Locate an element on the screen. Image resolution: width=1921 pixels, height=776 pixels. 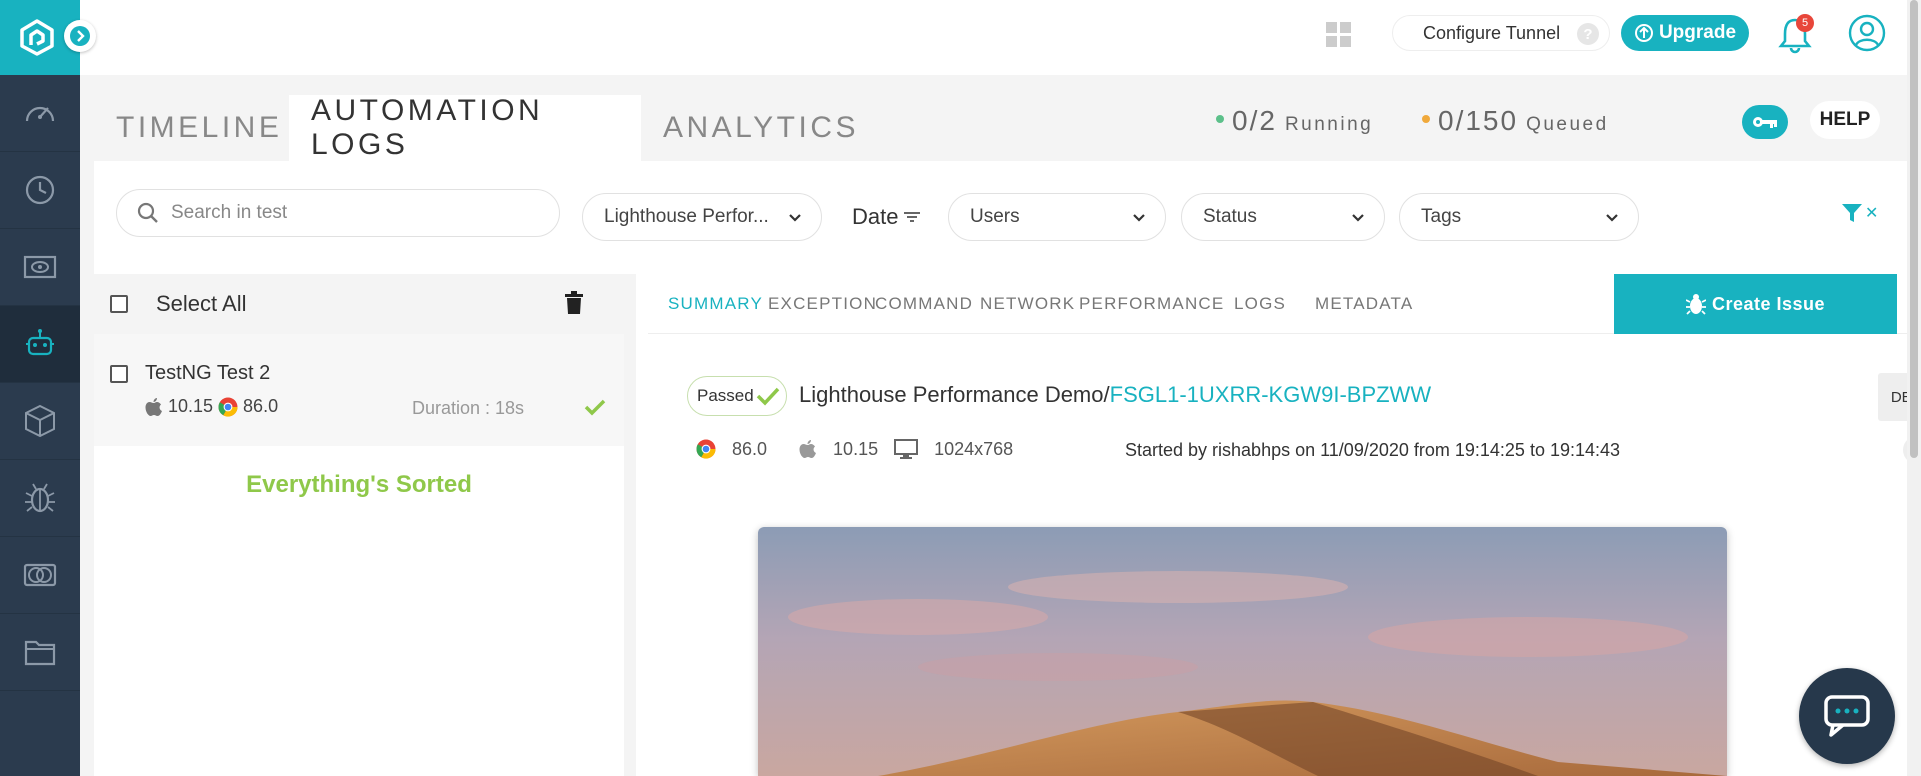
tab-exception: EXCEPTION is located at coordinates (822, 304).